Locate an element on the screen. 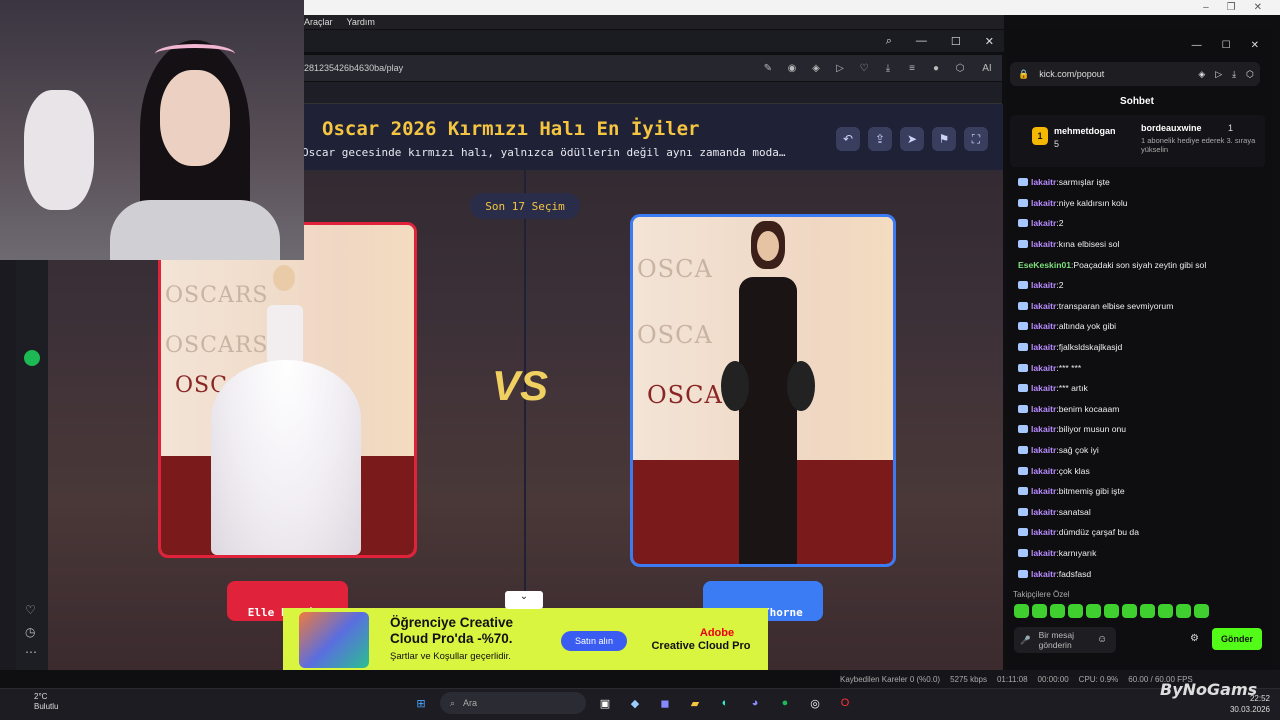  spotify-icon is located at coordinates (32, 358).